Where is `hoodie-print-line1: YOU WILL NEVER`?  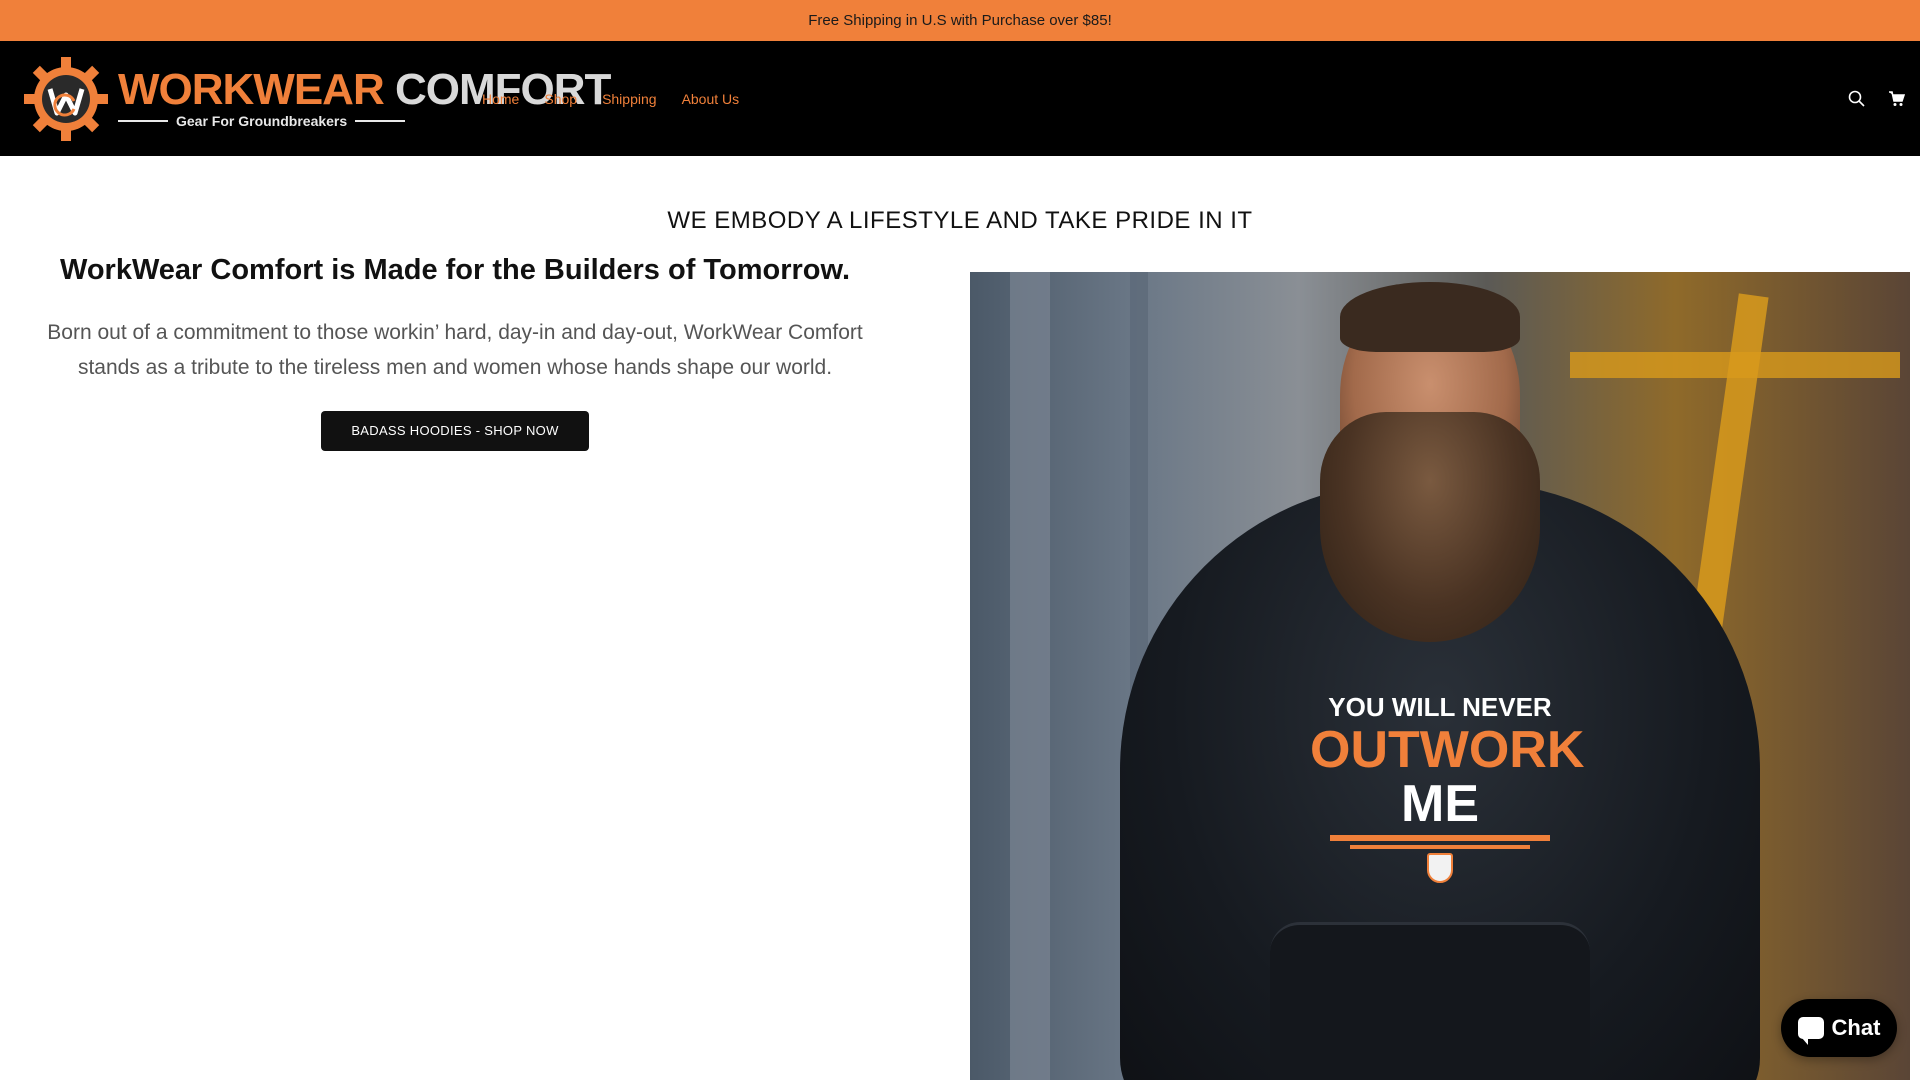
hoodie-print-line1: YOU WILL NEVER is located at coordinates (1440, 707).